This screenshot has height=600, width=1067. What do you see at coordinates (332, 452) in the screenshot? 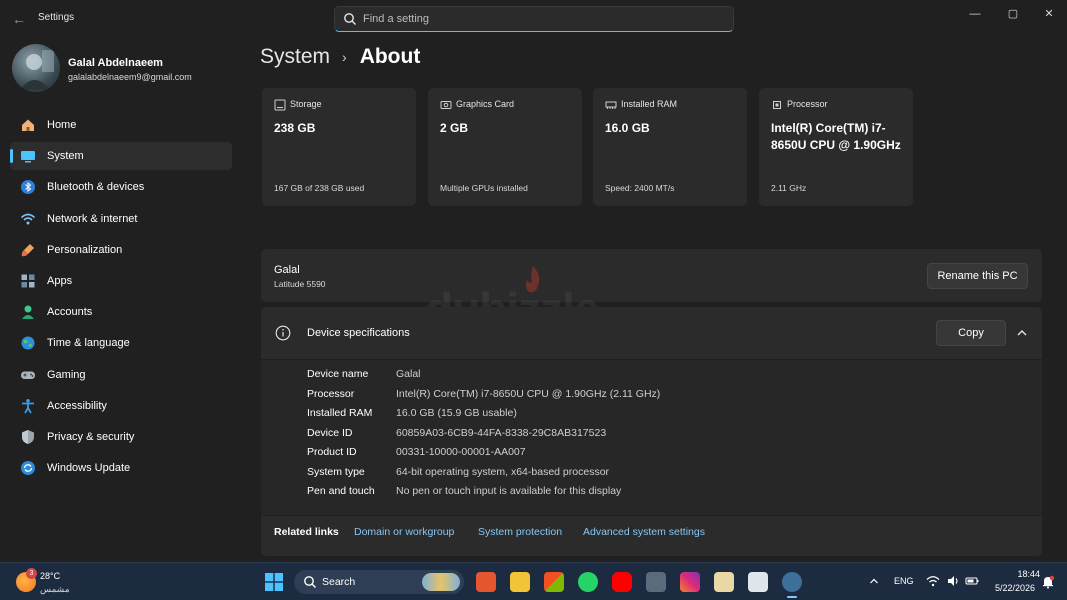
I see `spec-key: Product ID` at bounding box center [332, 452].